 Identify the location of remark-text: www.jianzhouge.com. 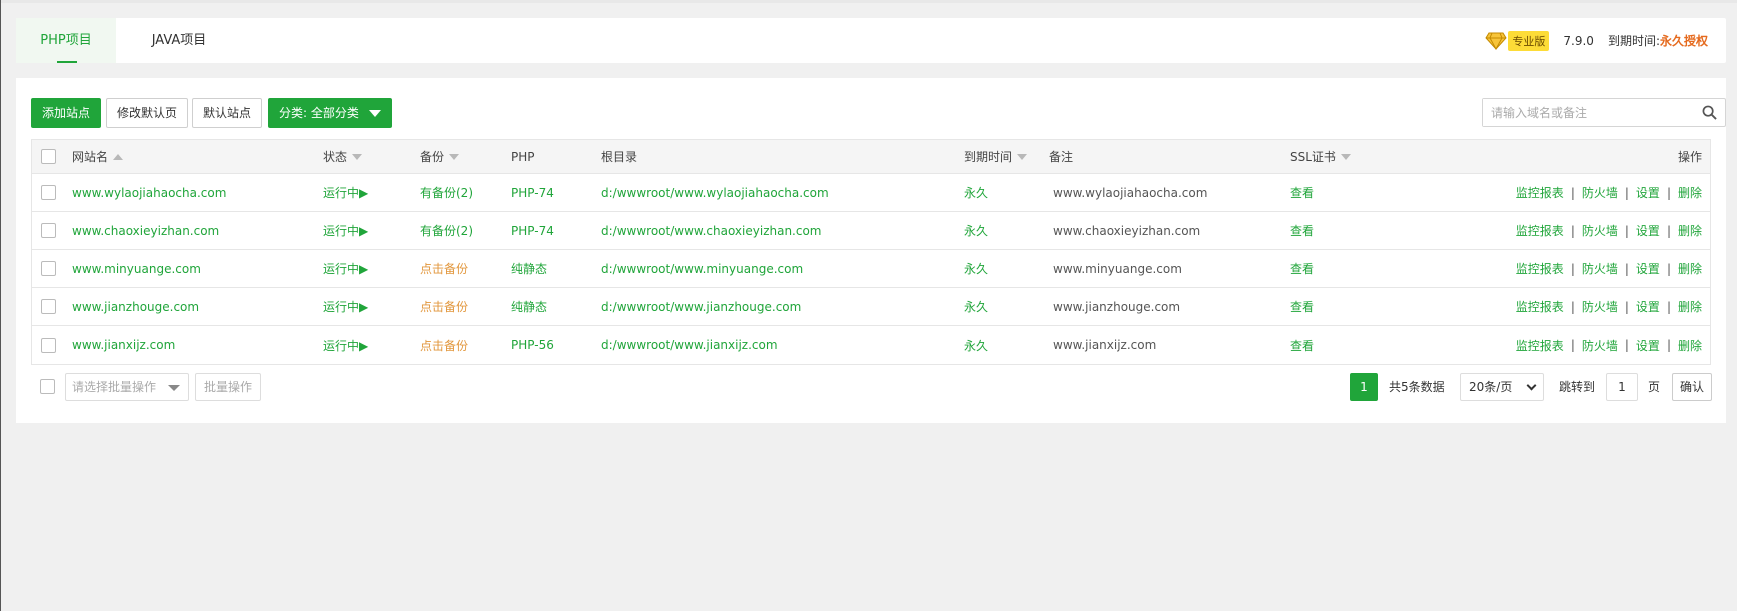
(1116, 306).